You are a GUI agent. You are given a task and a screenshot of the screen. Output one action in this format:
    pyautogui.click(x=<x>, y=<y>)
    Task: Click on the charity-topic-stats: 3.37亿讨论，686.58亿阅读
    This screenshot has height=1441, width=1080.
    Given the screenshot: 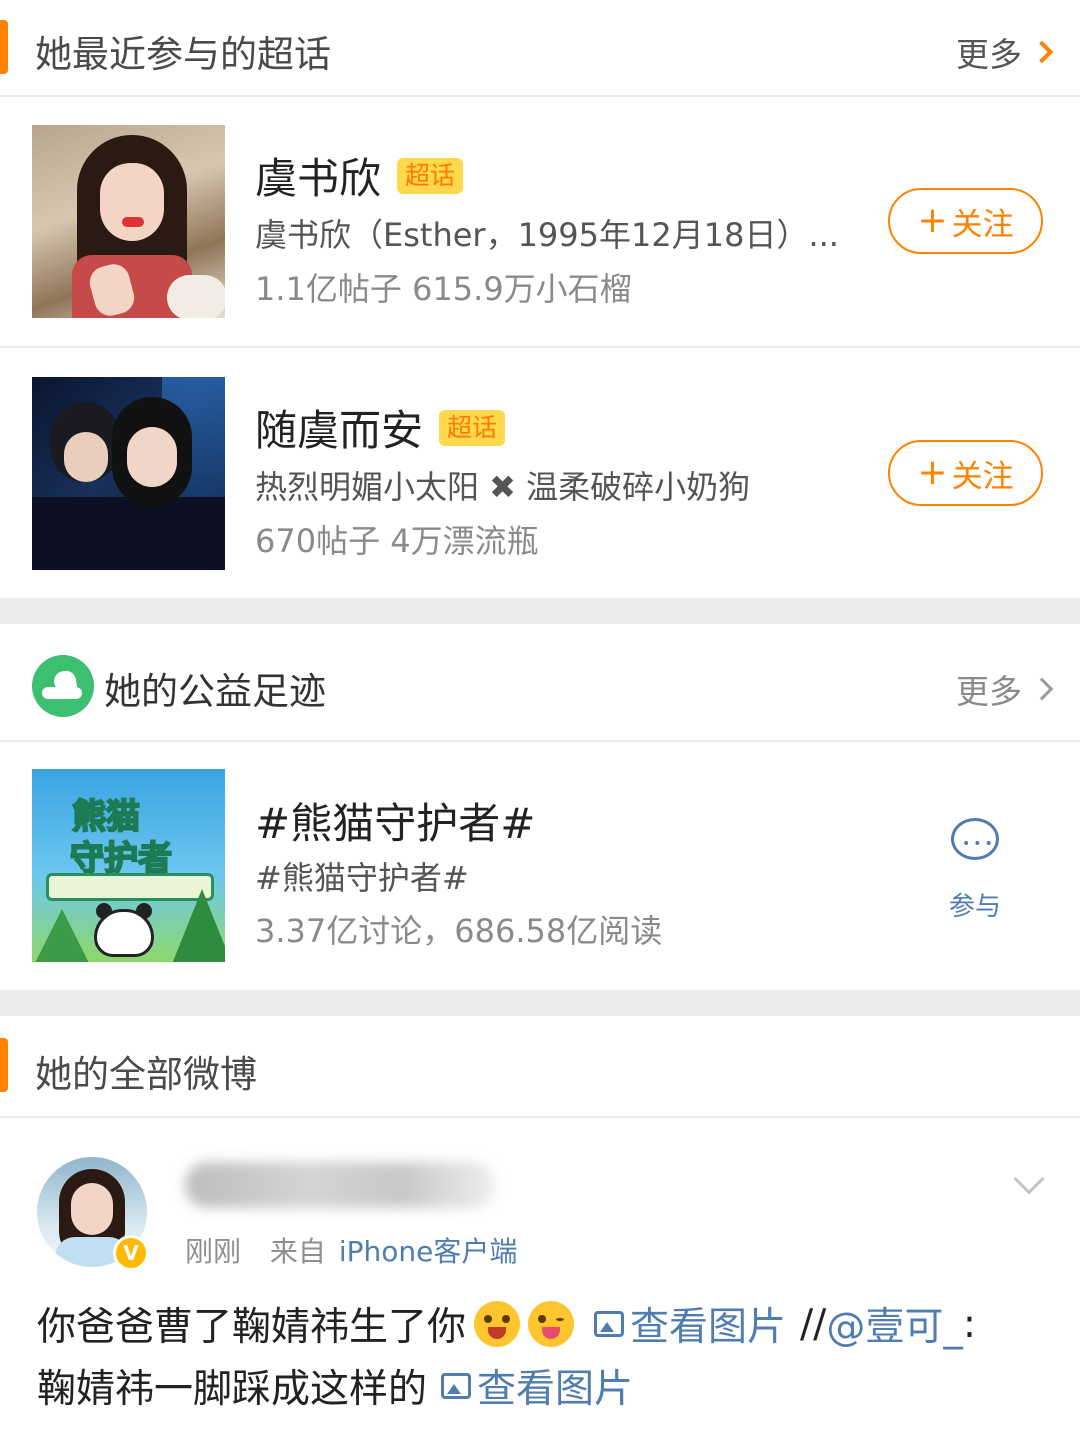 What is the action you would take?
    pyautogui.click(x=459, y=931)
    